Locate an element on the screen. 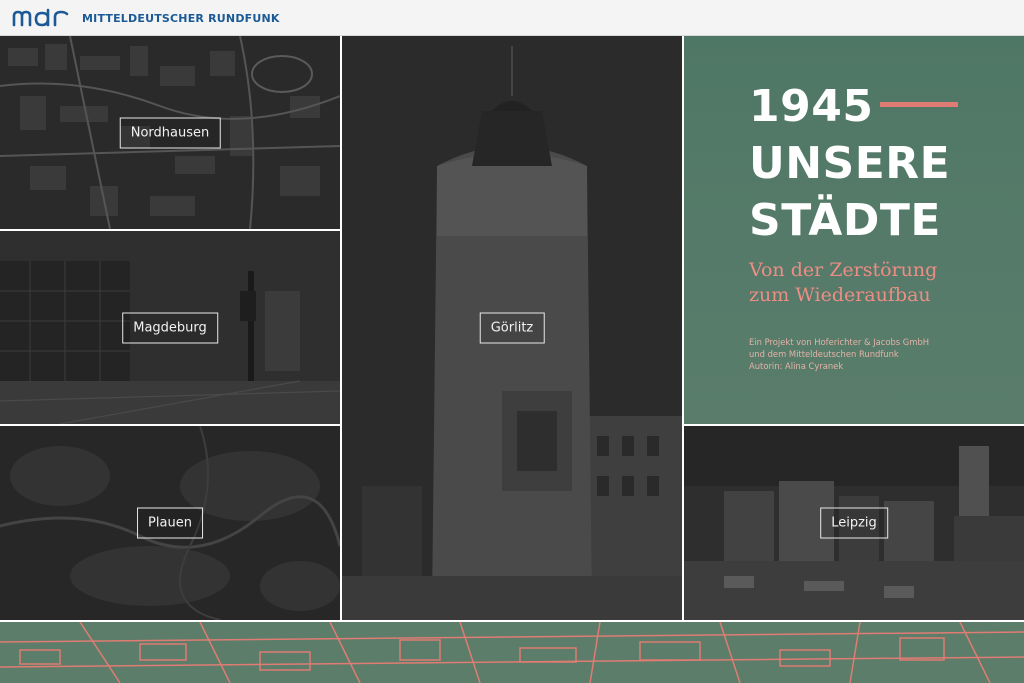  title-line-1: UNSERE is located at coordinates (850, 163).